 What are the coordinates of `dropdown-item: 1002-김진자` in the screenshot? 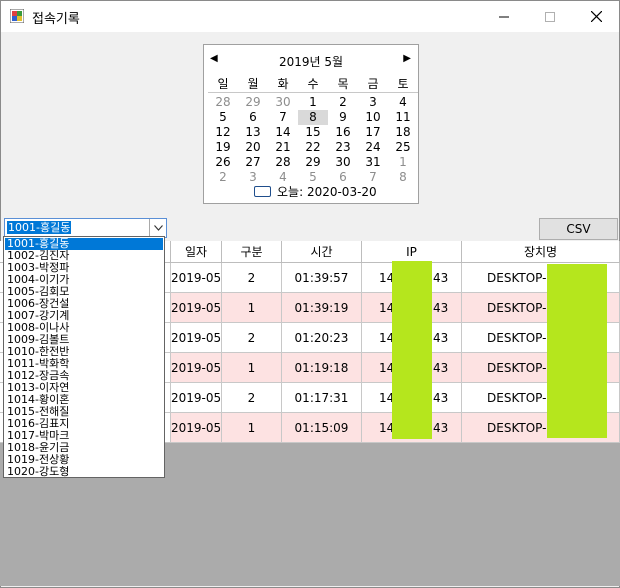 It's located at (84, 256).